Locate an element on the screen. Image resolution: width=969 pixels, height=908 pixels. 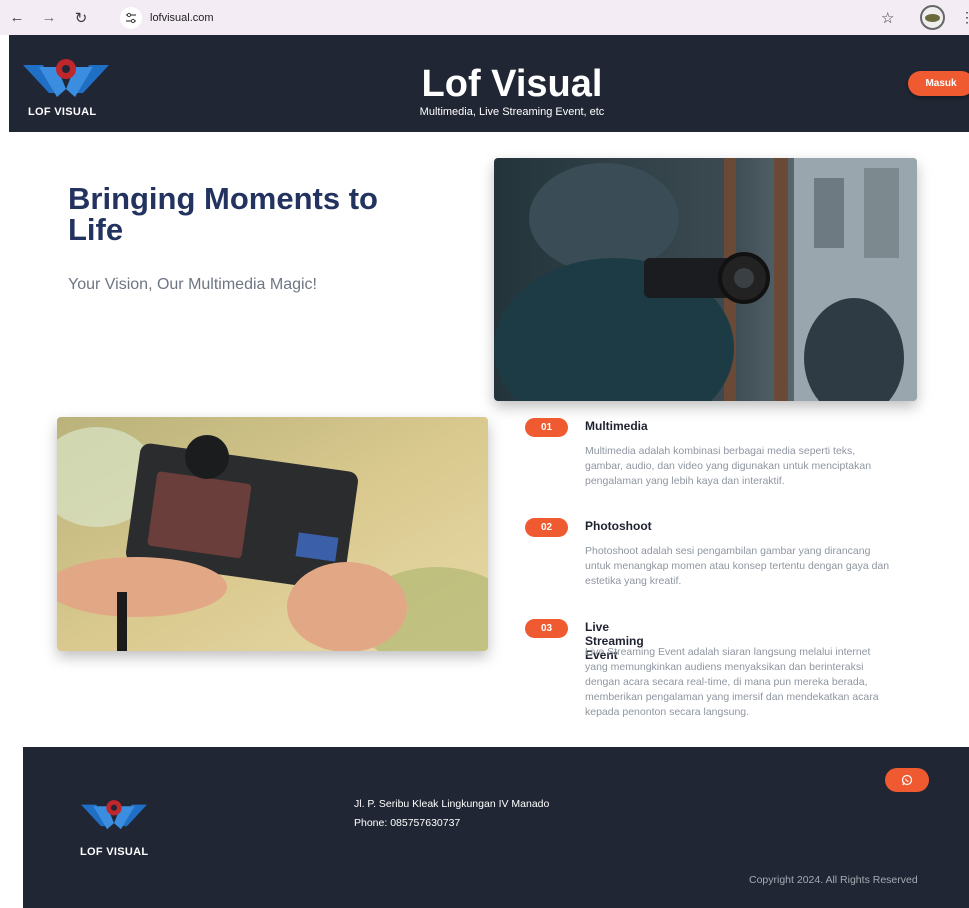
menu-kebab-icon: ⋮ is located at coordinates (964, 17).